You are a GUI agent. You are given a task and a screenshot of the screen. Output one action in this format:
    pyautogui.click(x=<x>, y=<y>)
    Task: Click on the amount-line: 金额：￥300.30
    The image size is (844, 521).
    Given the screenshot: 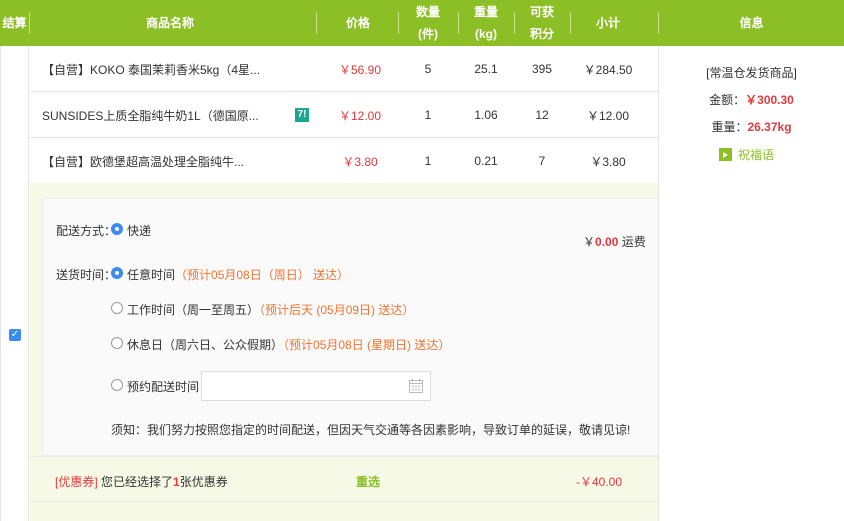 What is the action you would take?
    pyautogui.click(x=751, y=99)
    